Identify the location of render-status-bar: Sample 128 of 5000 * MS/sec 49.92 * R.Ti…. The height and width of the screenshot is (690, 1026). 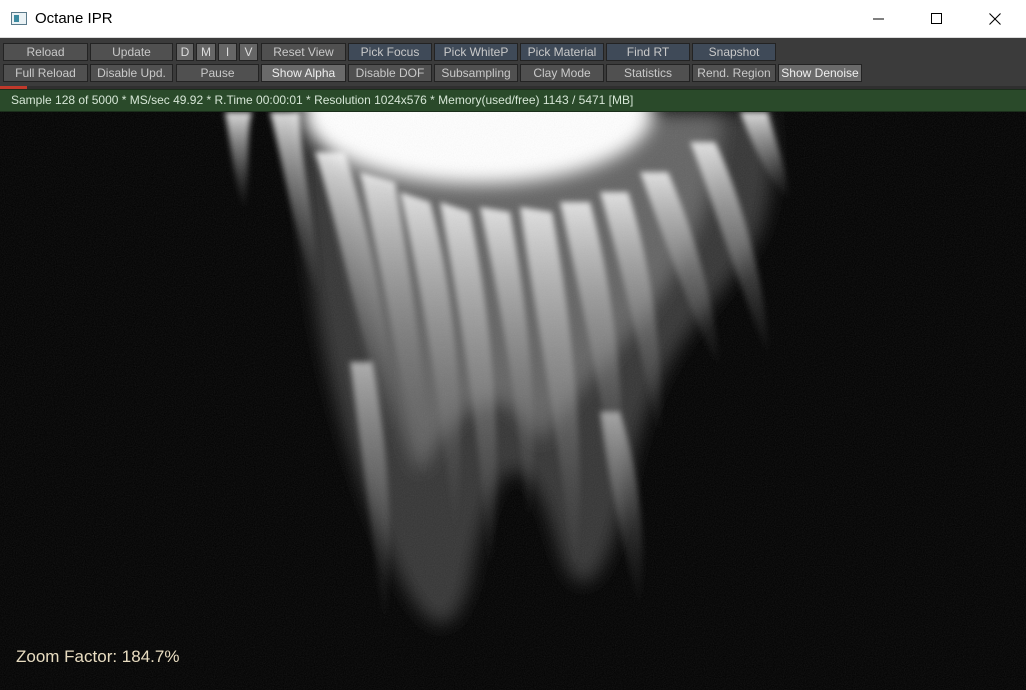
(513, 100).